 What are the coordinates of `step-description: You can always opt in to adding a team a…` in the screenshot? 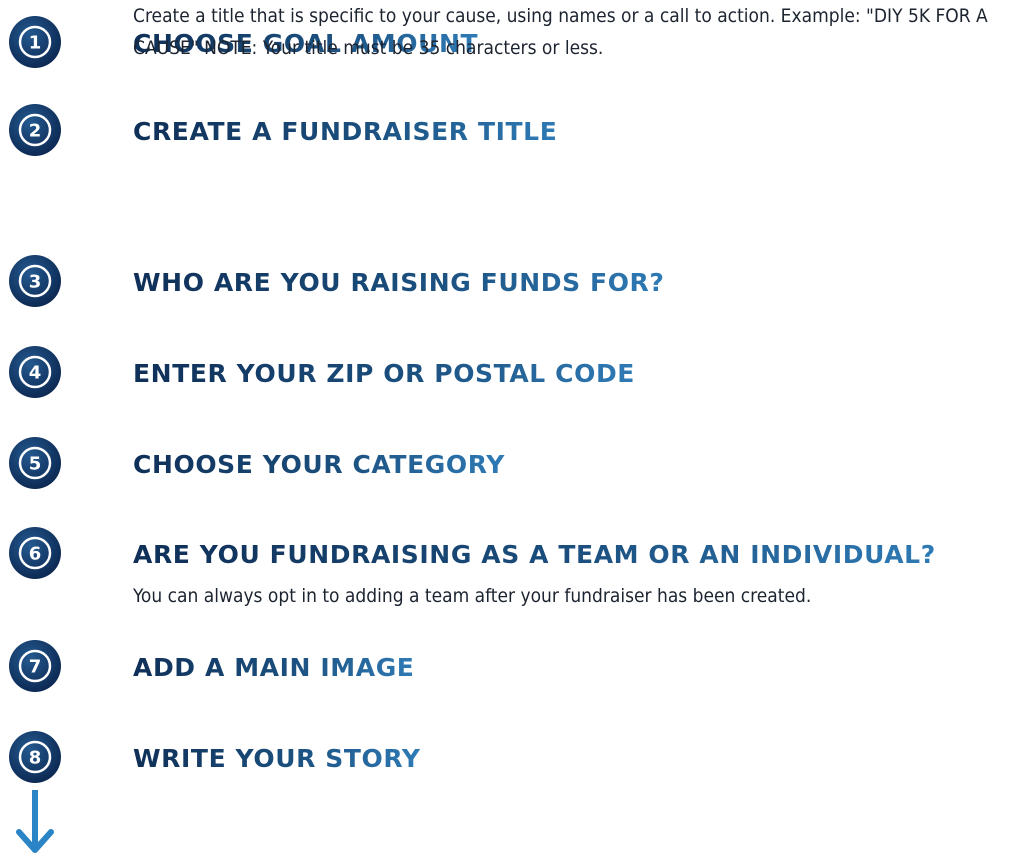 It's located at (472, 596).